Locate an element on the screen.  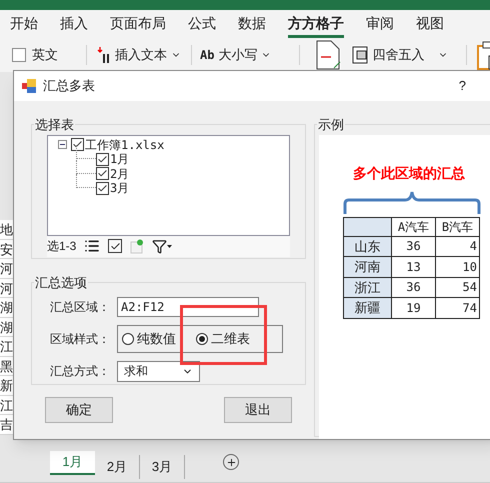
insert-text-icon is located at coordinates (104, 55).